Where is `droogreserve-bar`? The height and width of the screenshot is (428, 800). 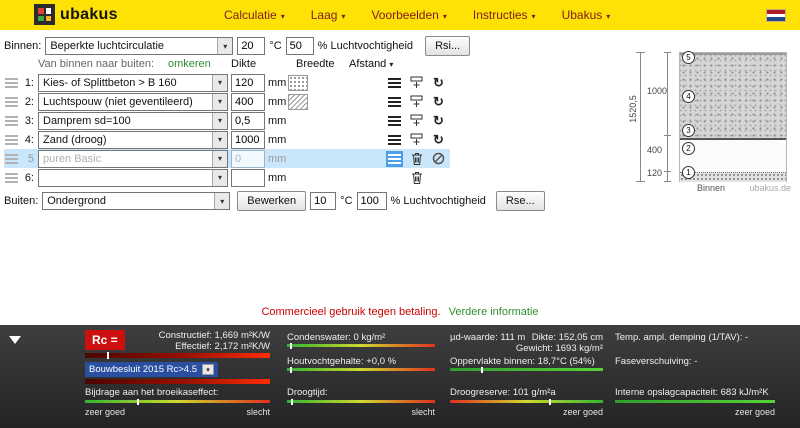 droogreserve-bar is located at coordinates (526, 402).